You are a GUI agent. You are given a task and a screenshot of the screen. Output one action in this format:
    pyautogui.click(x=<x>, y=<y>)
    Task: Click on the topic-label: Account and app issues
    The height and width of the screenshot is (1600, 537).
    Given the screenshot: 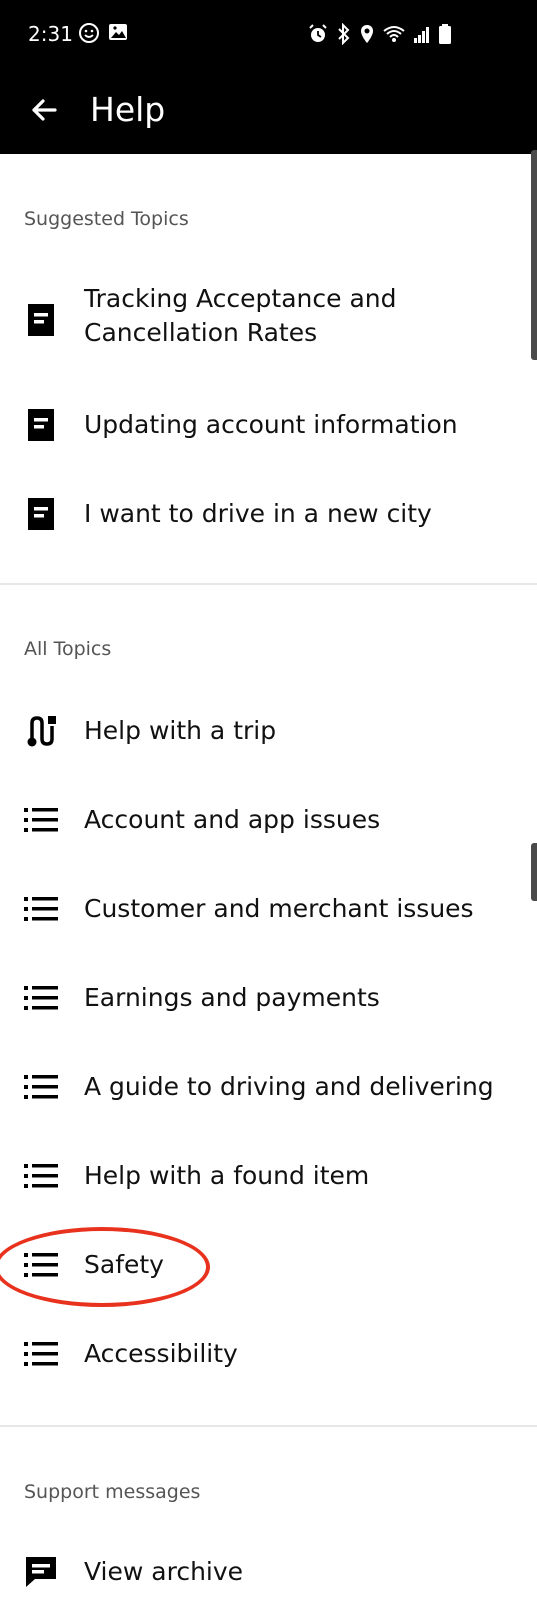 What is the action you would take?
    pyautogui.click(x=232, y=819)
    